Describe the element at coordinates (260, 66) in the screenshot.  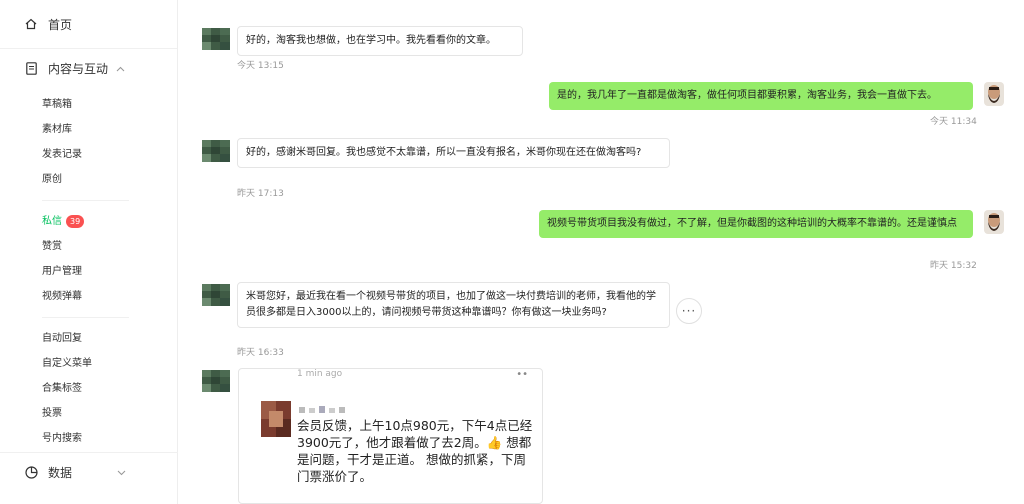
I see `message-timestamp: 今天 13:15` at that location.